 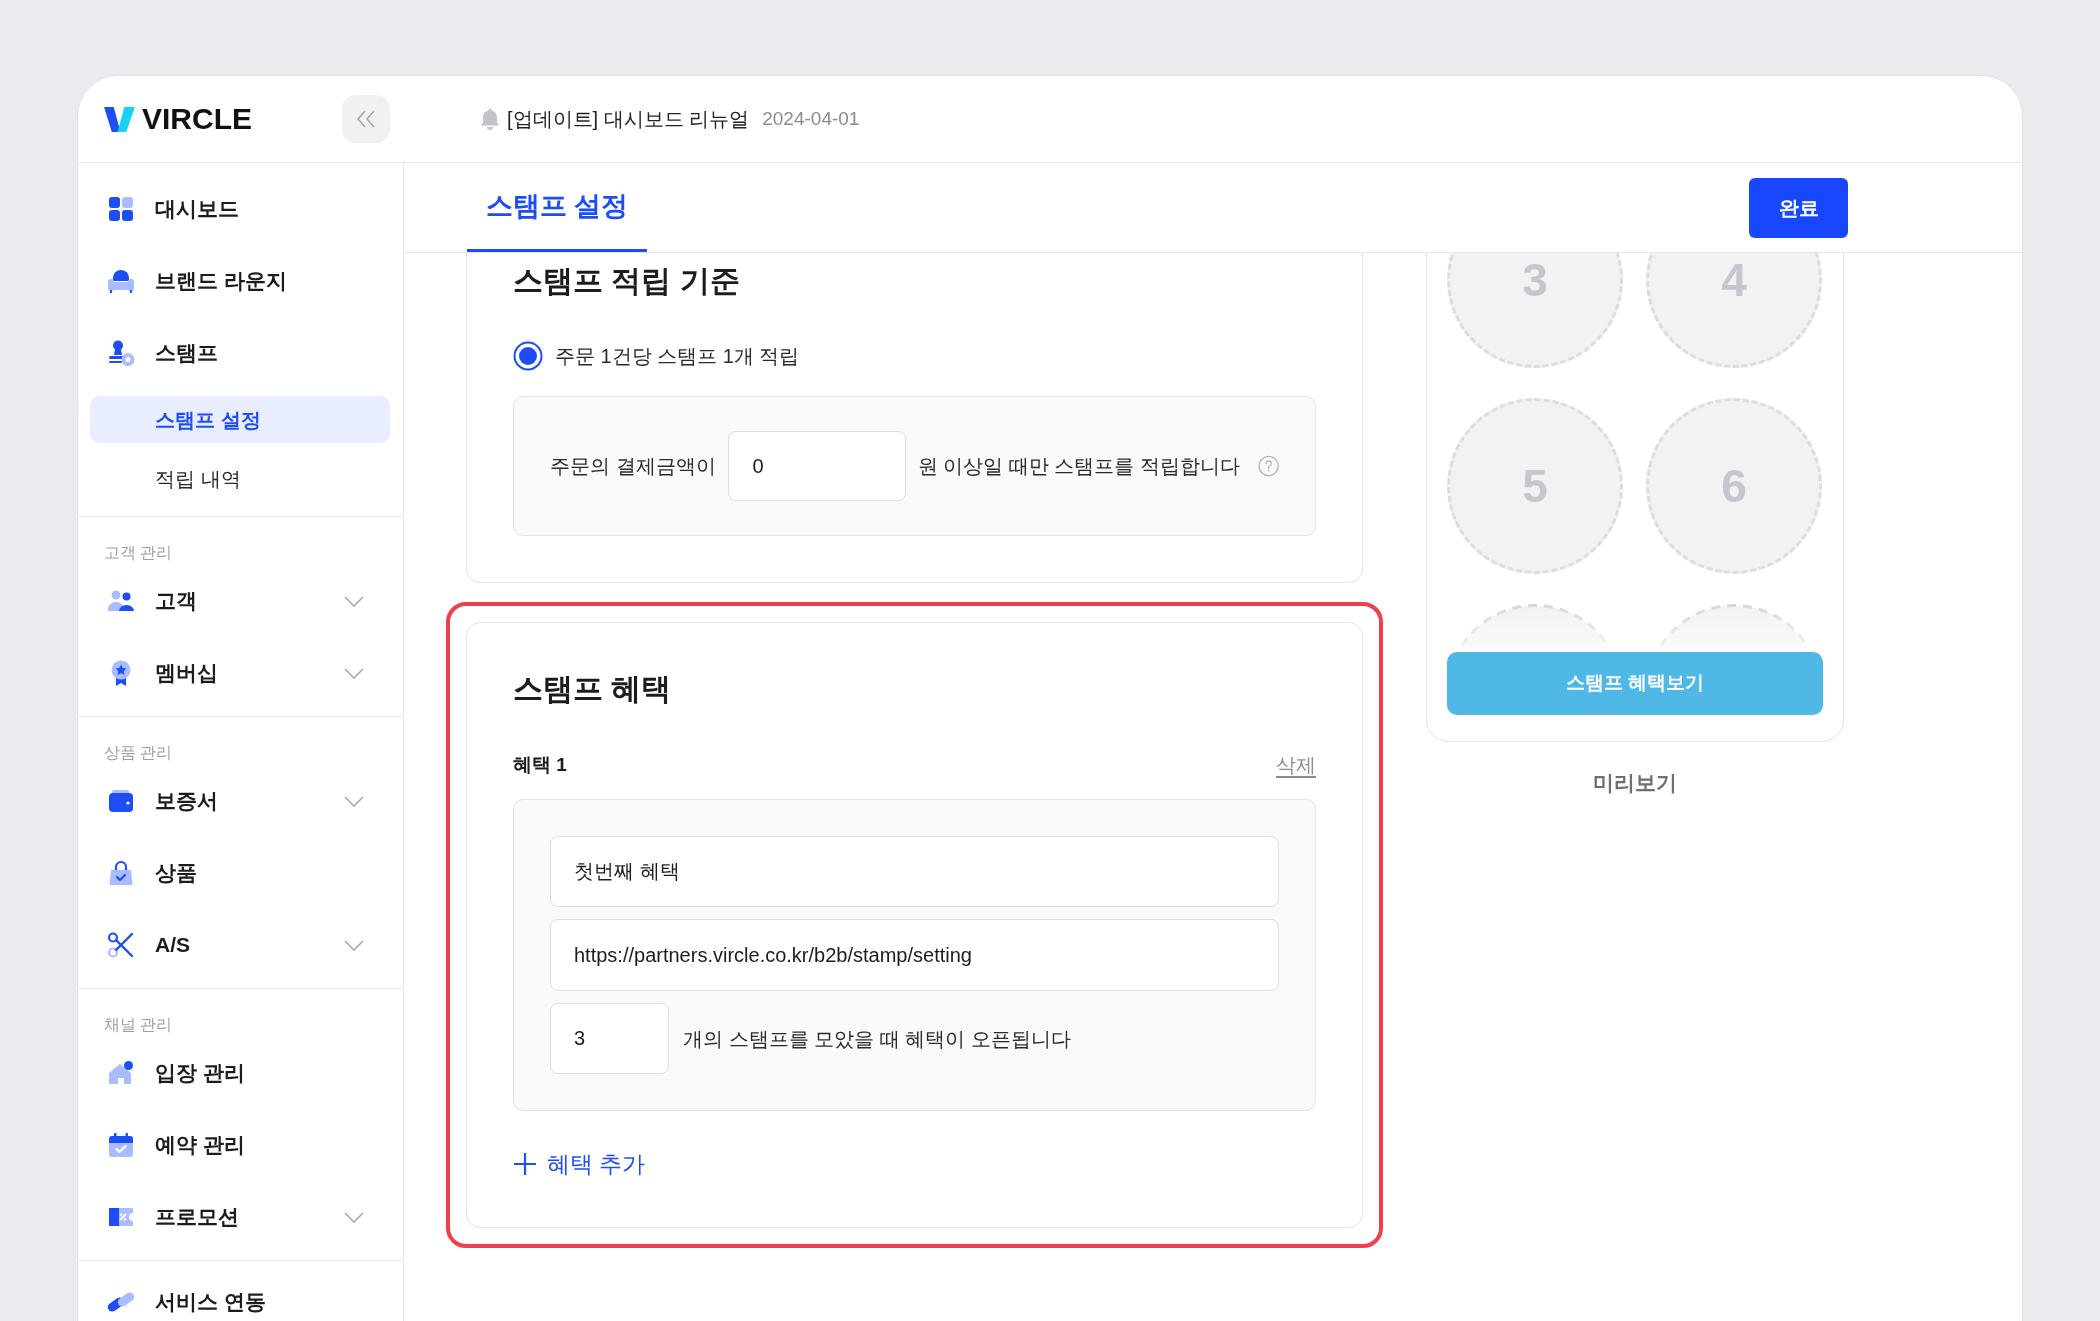 I want to click on radio-button, so click(x=528, y=356).